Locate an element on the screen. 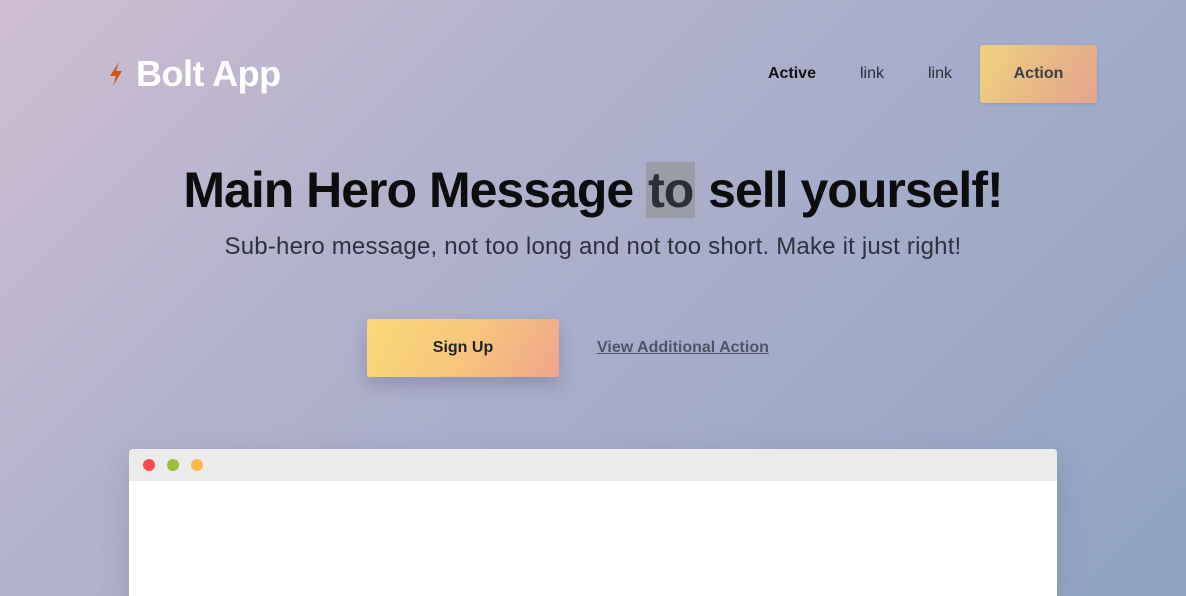 The width and height of the screenshot is (1186, 596). nav-link-active: Active is located at coordinates (792, 74).